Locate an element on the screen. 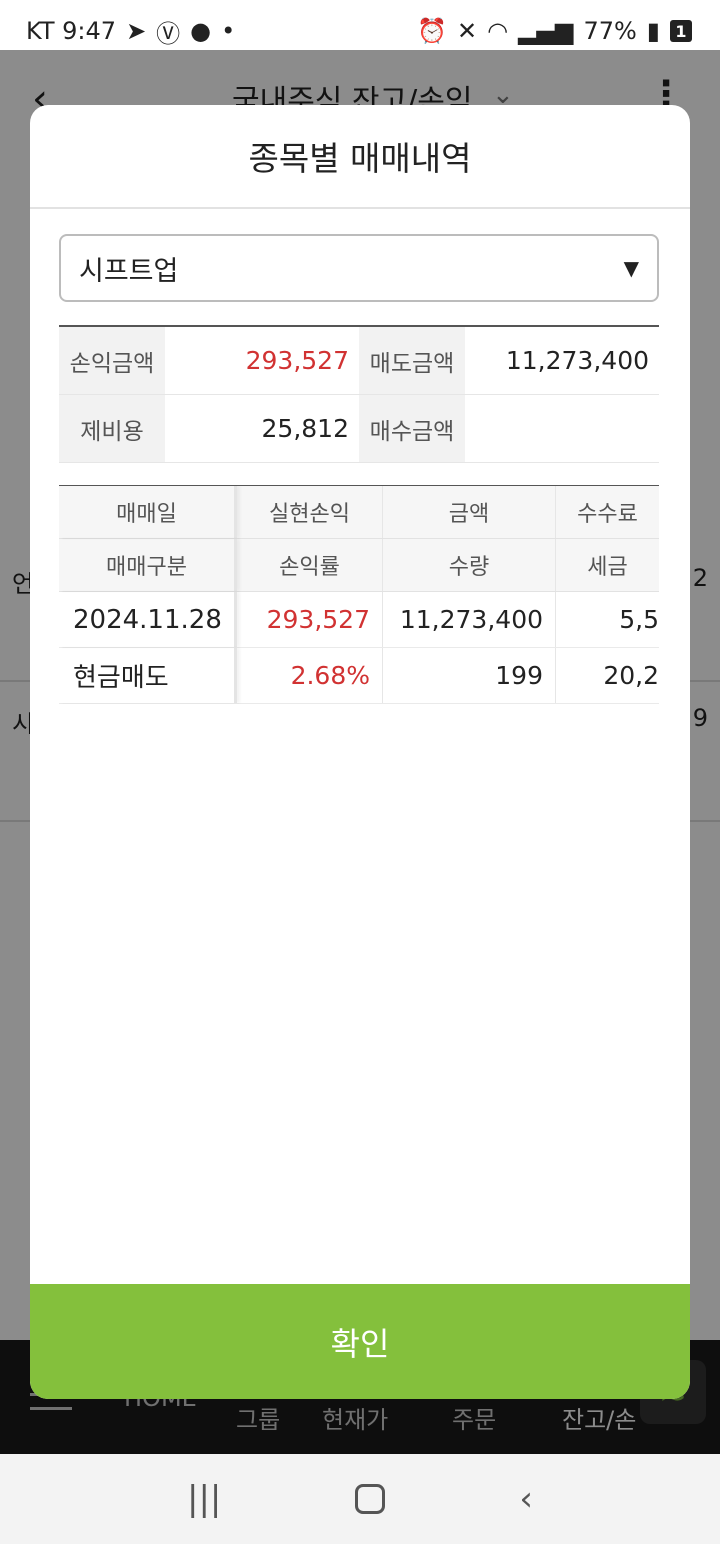 Image resolution: width=720 pixels, height=1544 pixels. profit-rate: 2.68% is located at coordinates (310, 675).